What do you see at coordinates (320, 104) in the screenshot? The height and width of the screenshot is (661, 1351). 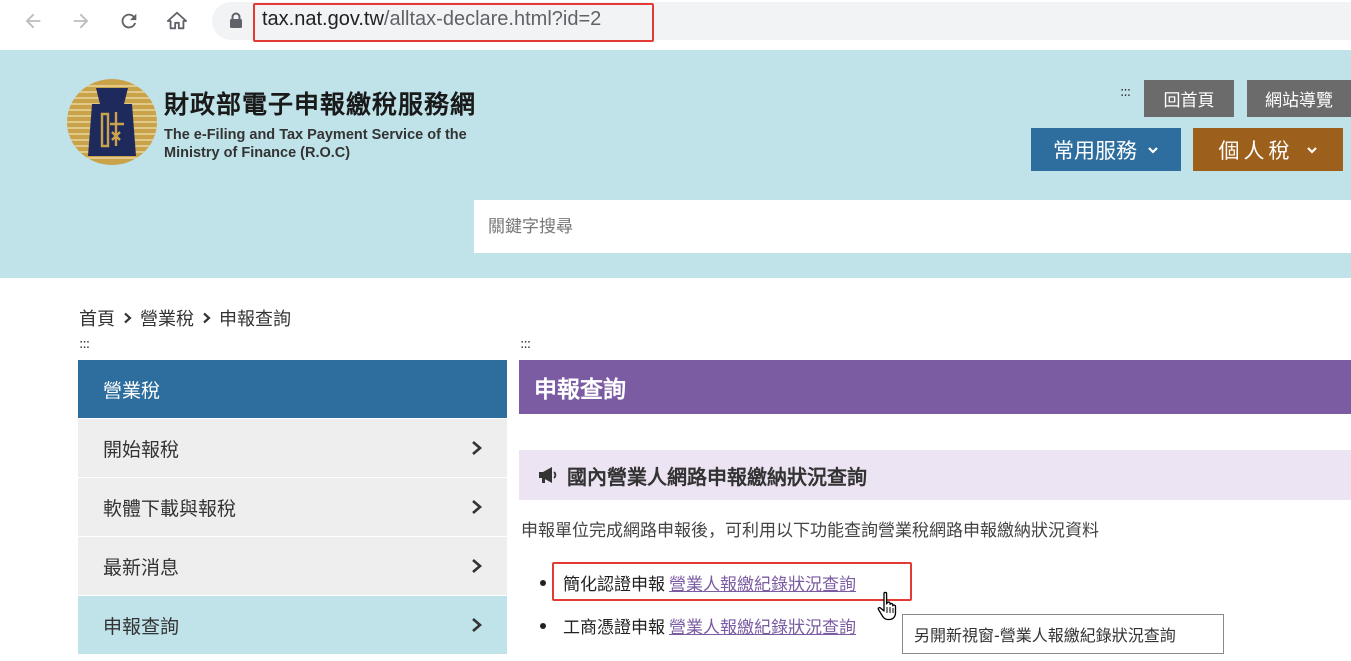 I see `site-title: 財政部電子申報繳稅服務網` at bounding box center [320, 104].